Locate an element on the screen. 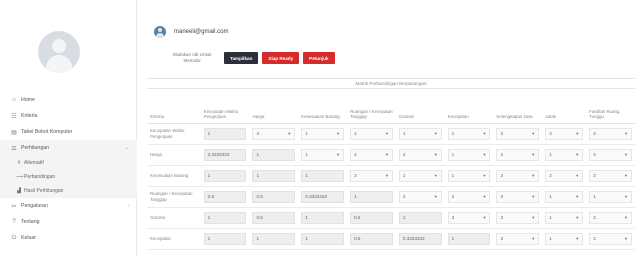 This screenshot has width=637, height=255. sidebar-item-label: Keluar is located at coordinates (28, 238).